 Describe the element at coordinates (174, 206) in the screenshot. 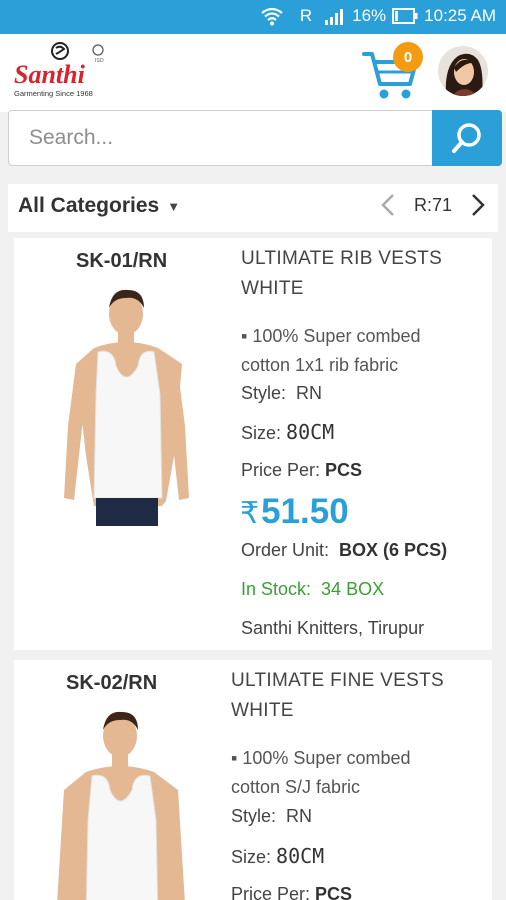

I see `caret-down-icon: ▼` at that location.